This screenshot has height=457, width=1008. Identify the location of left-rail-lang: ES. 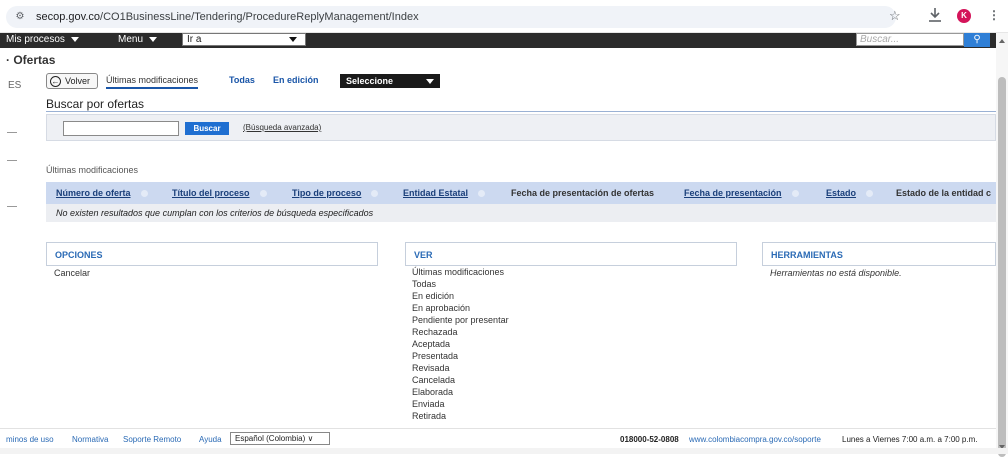
(15, 85).